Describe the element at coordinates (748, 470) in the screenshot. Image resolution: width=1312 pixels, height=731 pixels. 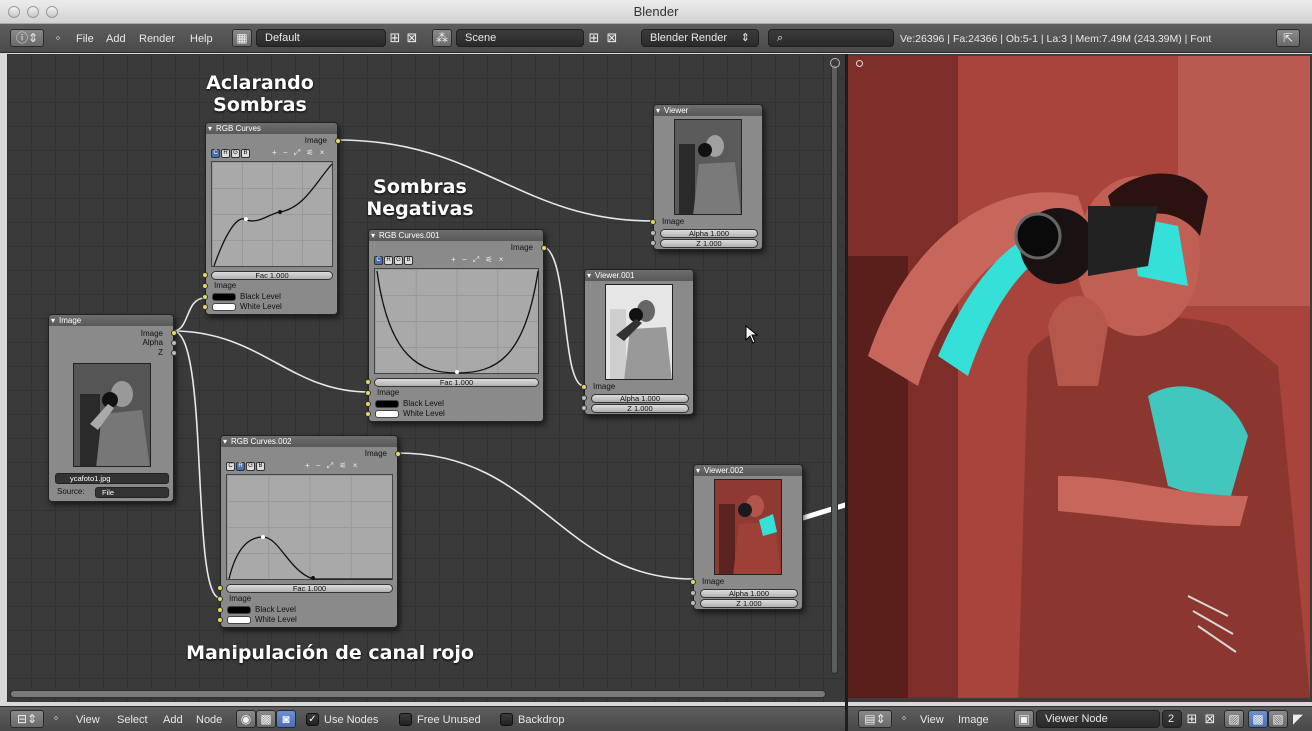
I see `node-title: Viewer.002` at that location.